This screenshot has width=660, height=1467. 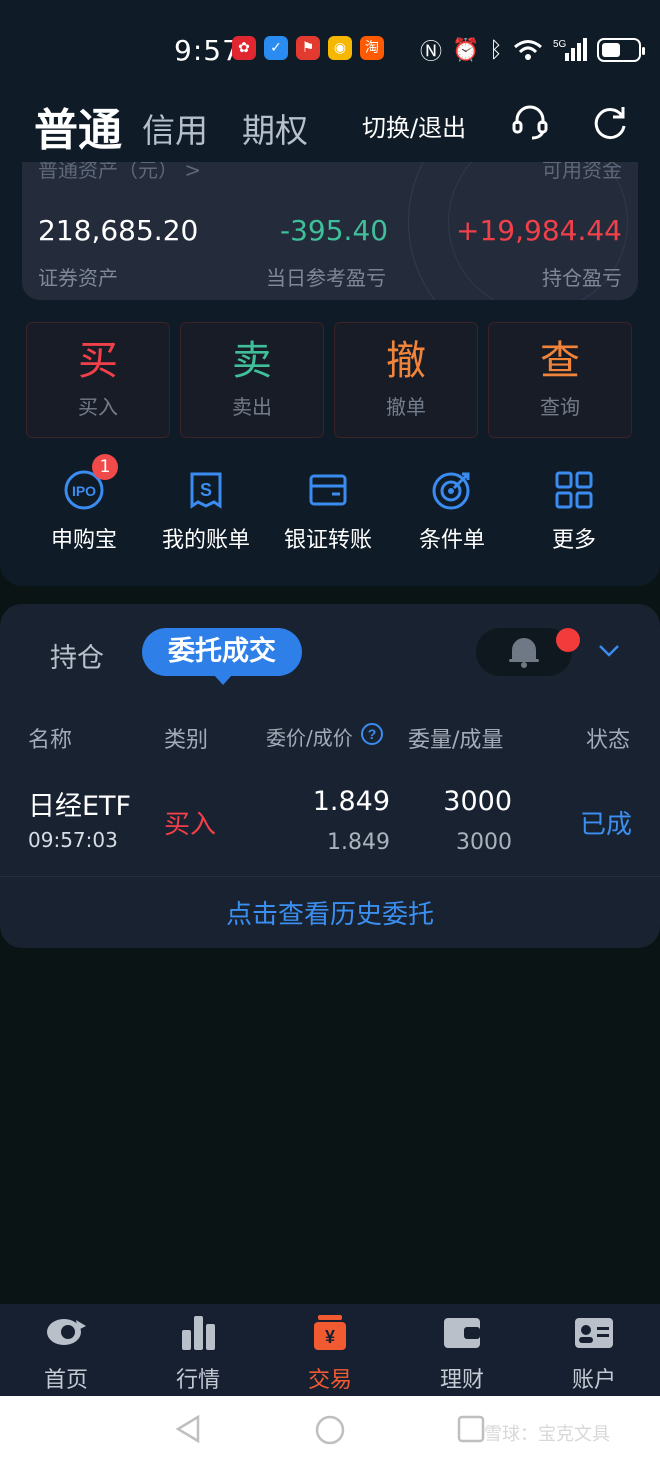 I want to click on col-qty: 委量/成量, so click(x=456, y=740).